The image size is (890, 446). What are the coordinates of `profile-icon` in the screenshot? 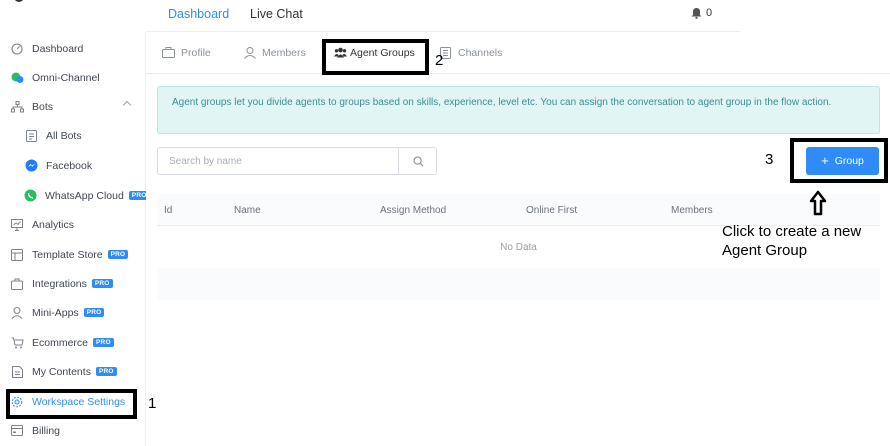 It's located at (168, 52).